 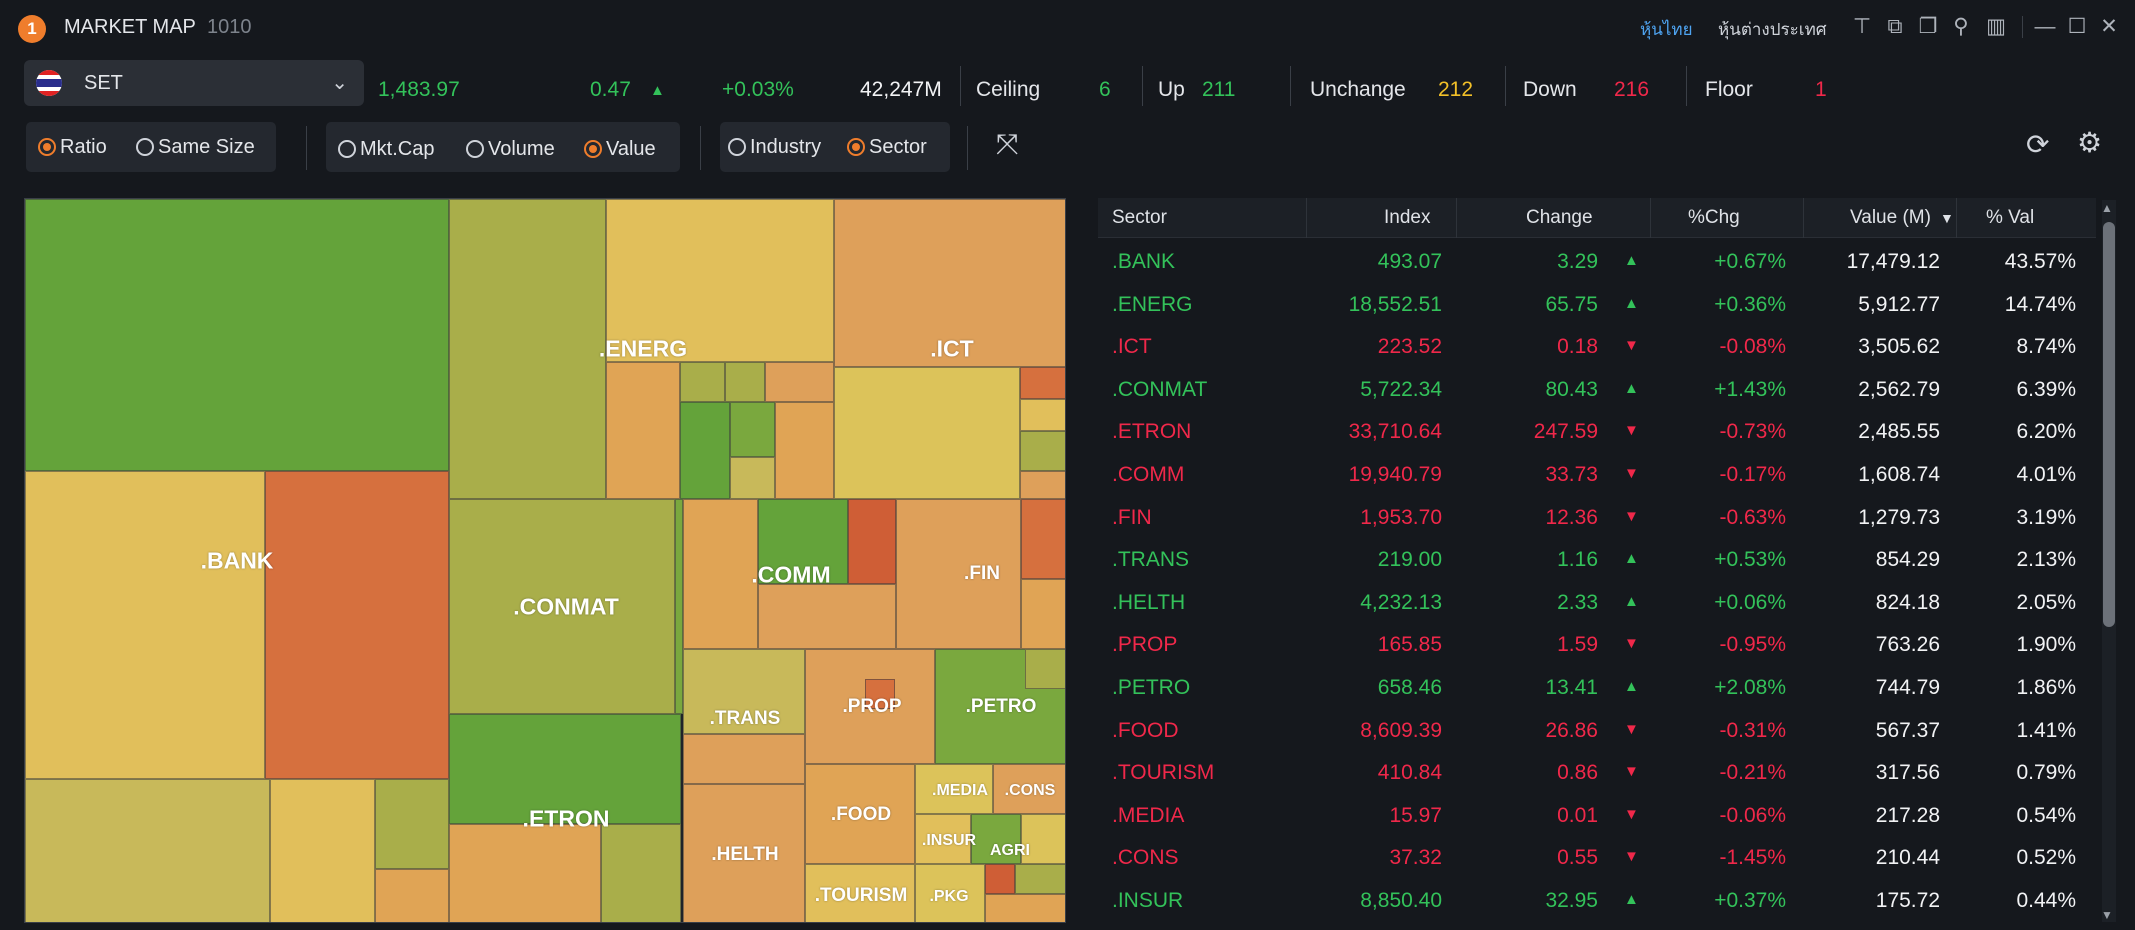 What do you see at coordinates (1597, 730) in the screenshot?
I see `table-row: .FOOD 8,609.39 26.86 -0.31% 567.37 1.41% ▼` at bounding box center [1597, 730].